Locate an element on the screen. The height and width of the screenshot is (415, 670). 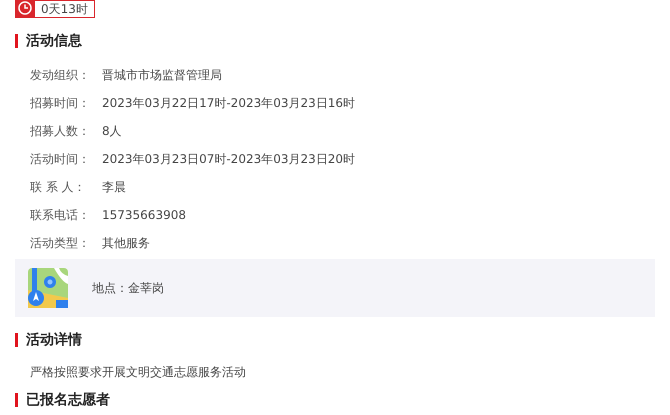
countdown-text: 0天13时 is located at coordinates (65, 9).